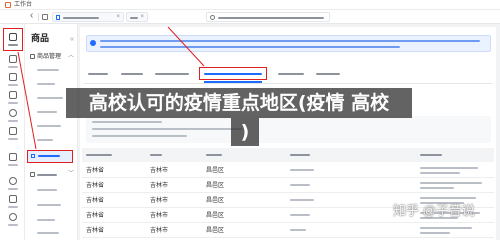  I want to click on notice-tab, so click(268, 17).